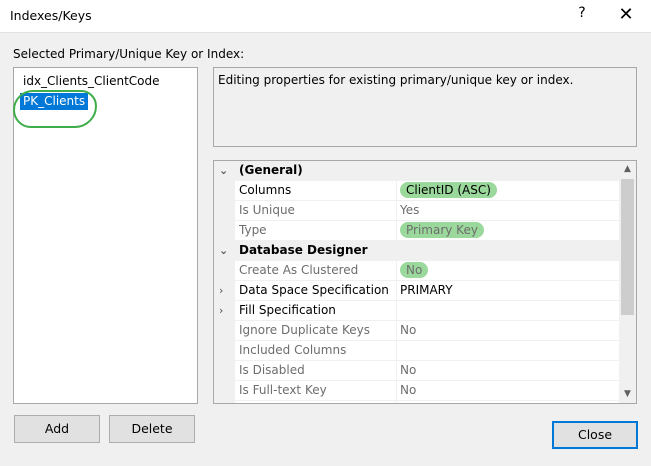 This screenshot has width=651, height=466. Describe the element at coordinates (152, 429) in the screenshot. I see `delete-button: Delete` at that location.